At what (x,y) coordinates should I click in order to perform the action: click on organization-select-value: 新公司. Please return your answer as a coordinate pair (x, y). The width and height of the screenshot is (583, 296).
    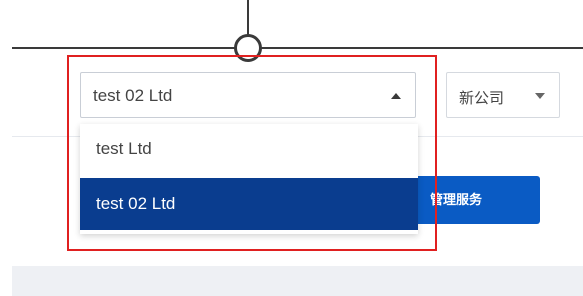
    Looking at the image, I should click on (482, 98).